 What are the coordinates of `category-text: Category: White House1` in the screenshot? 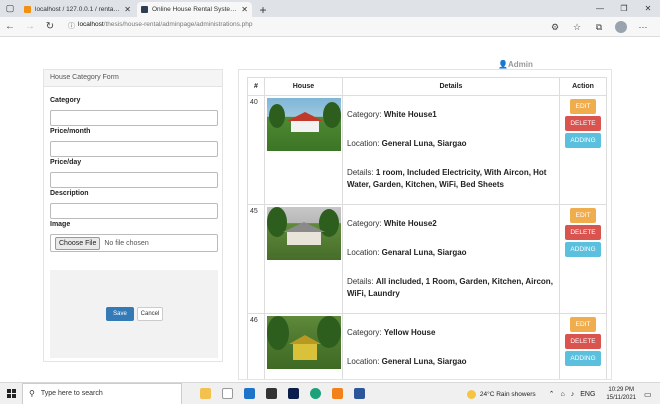 It's located at (391, 114).